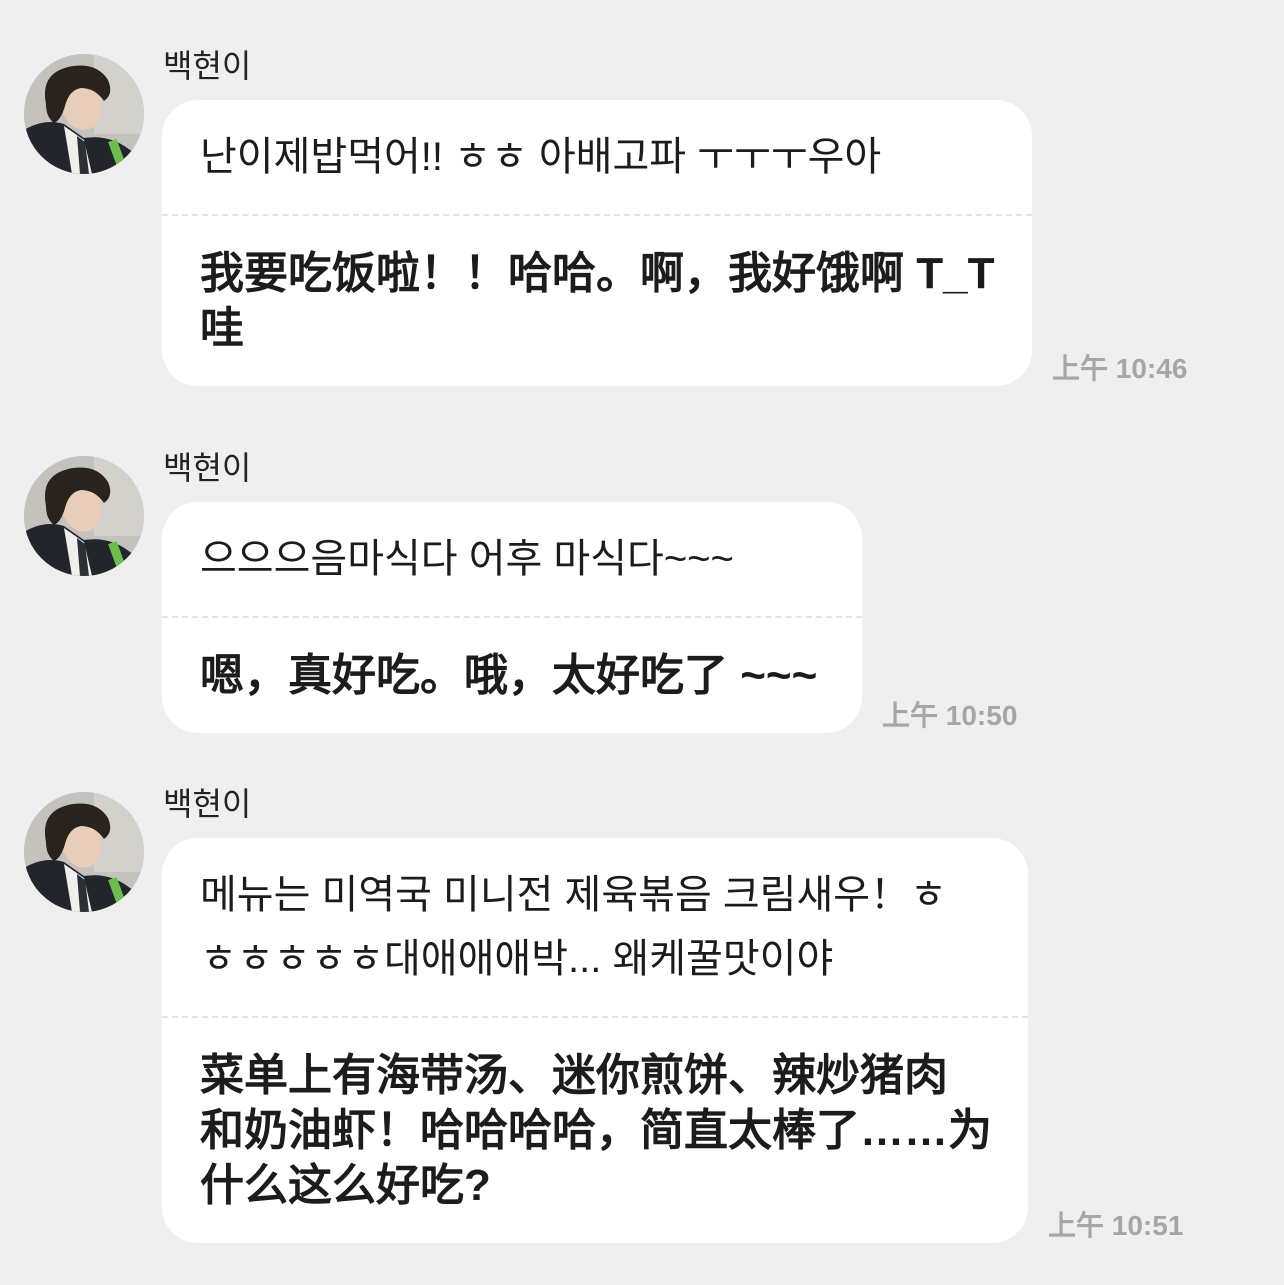 The image size is (1284, 1285). Describe the element at coordinates (541, 157) in the screenshot. I see `original-text-line: 난이제밥먹어!! ㅎㅎ 아배고파 ㅜㅜㅜ우아` at that location.